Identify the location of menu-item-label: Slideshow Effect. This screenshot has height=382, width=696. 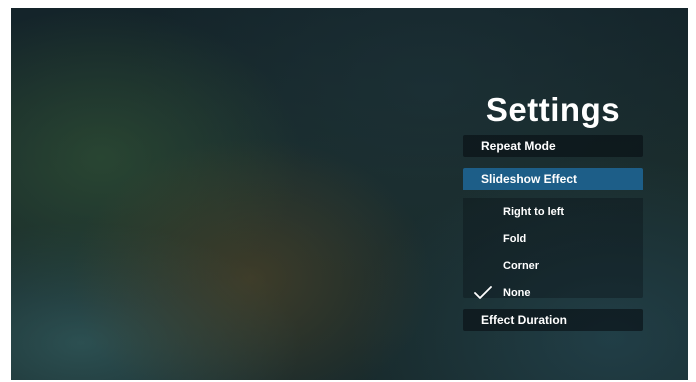
(529, 179).